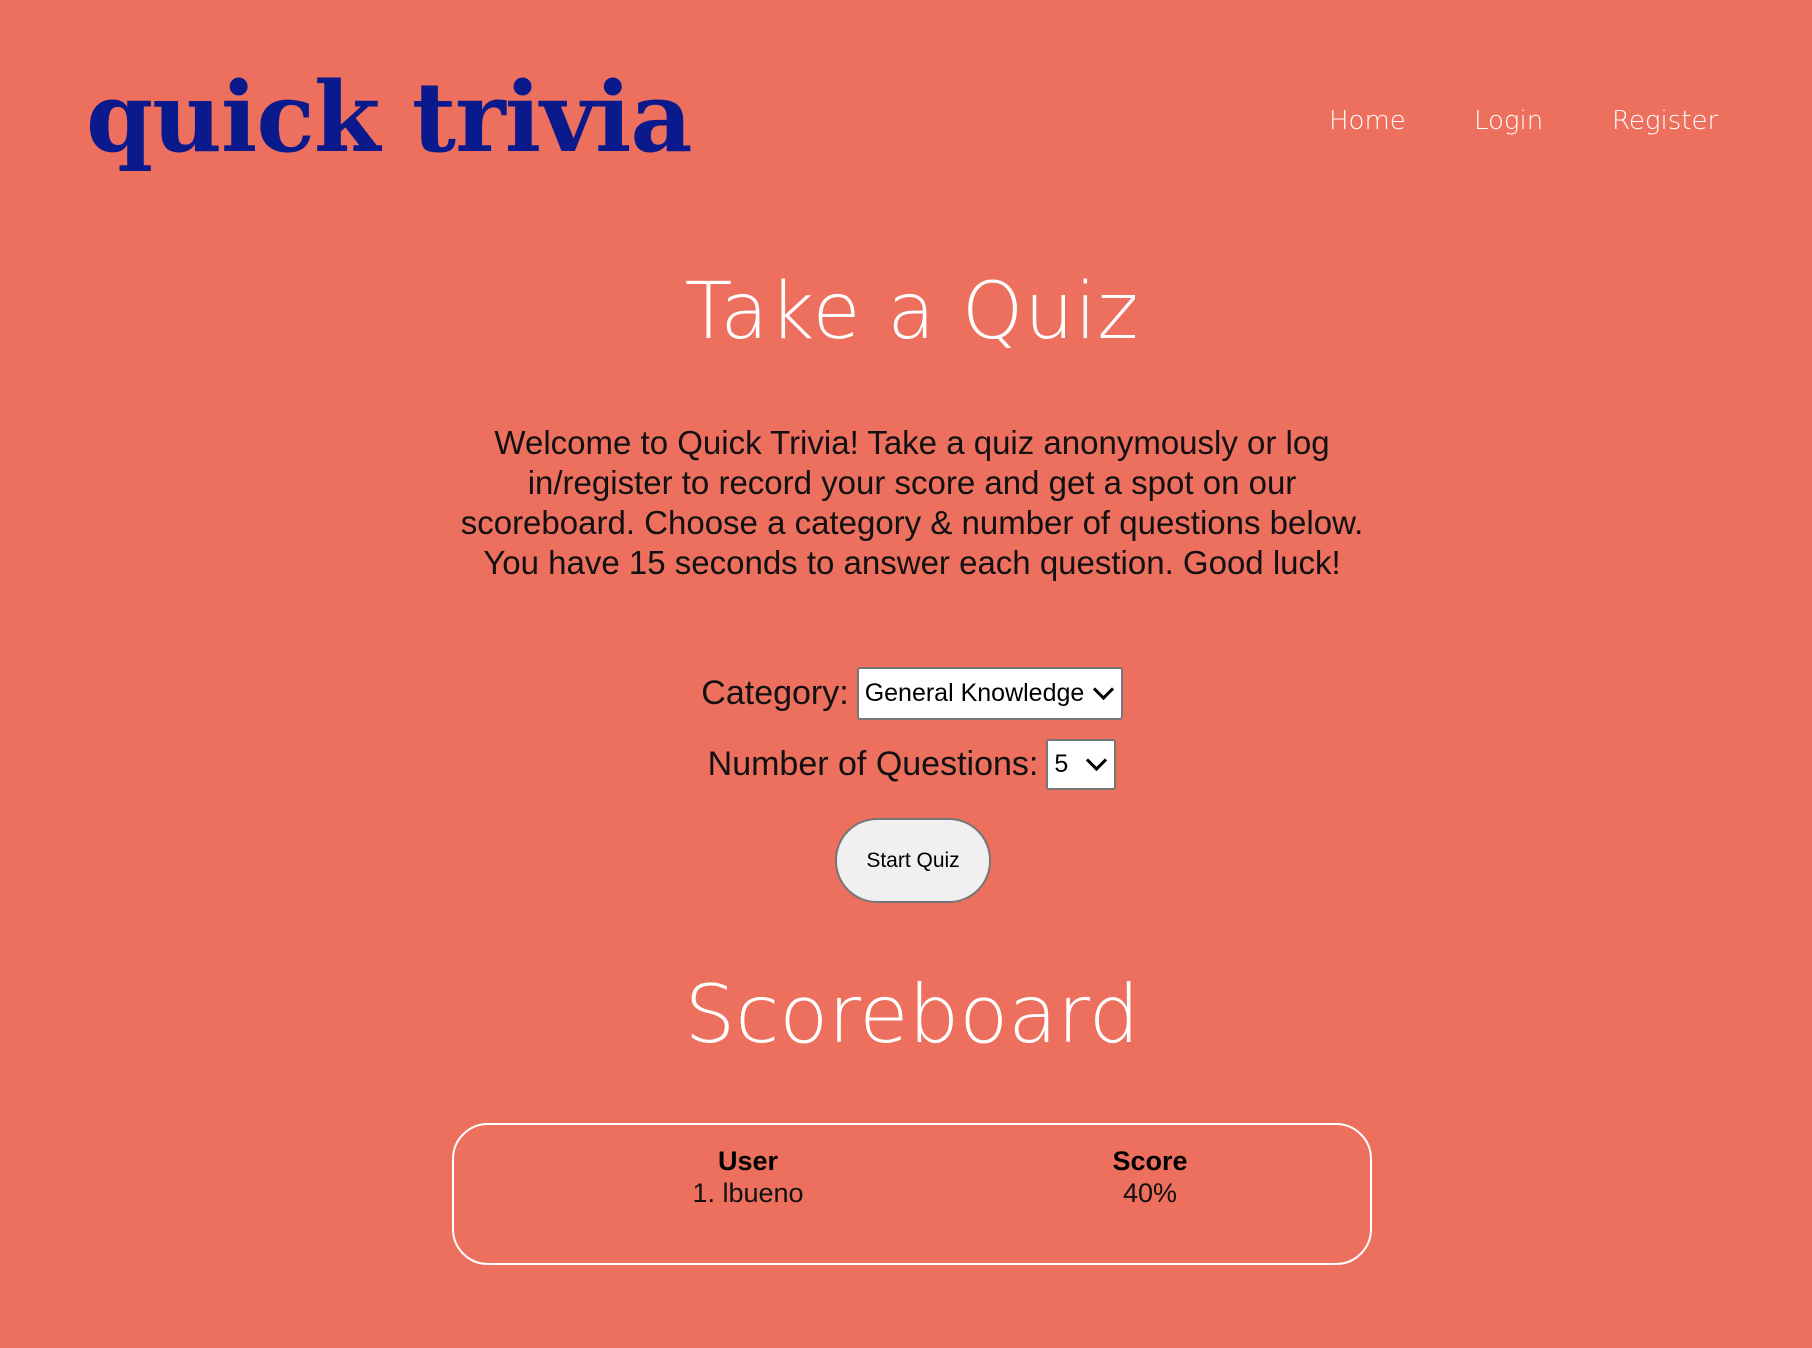 The image size is (1812, 1348). I want to click on score-column-header: Score, so click(1150, 1161).